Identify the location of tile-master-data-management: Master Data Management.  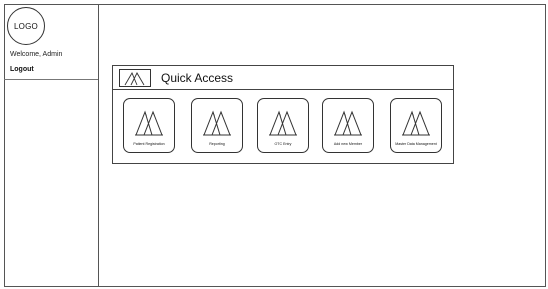
(416, 125).